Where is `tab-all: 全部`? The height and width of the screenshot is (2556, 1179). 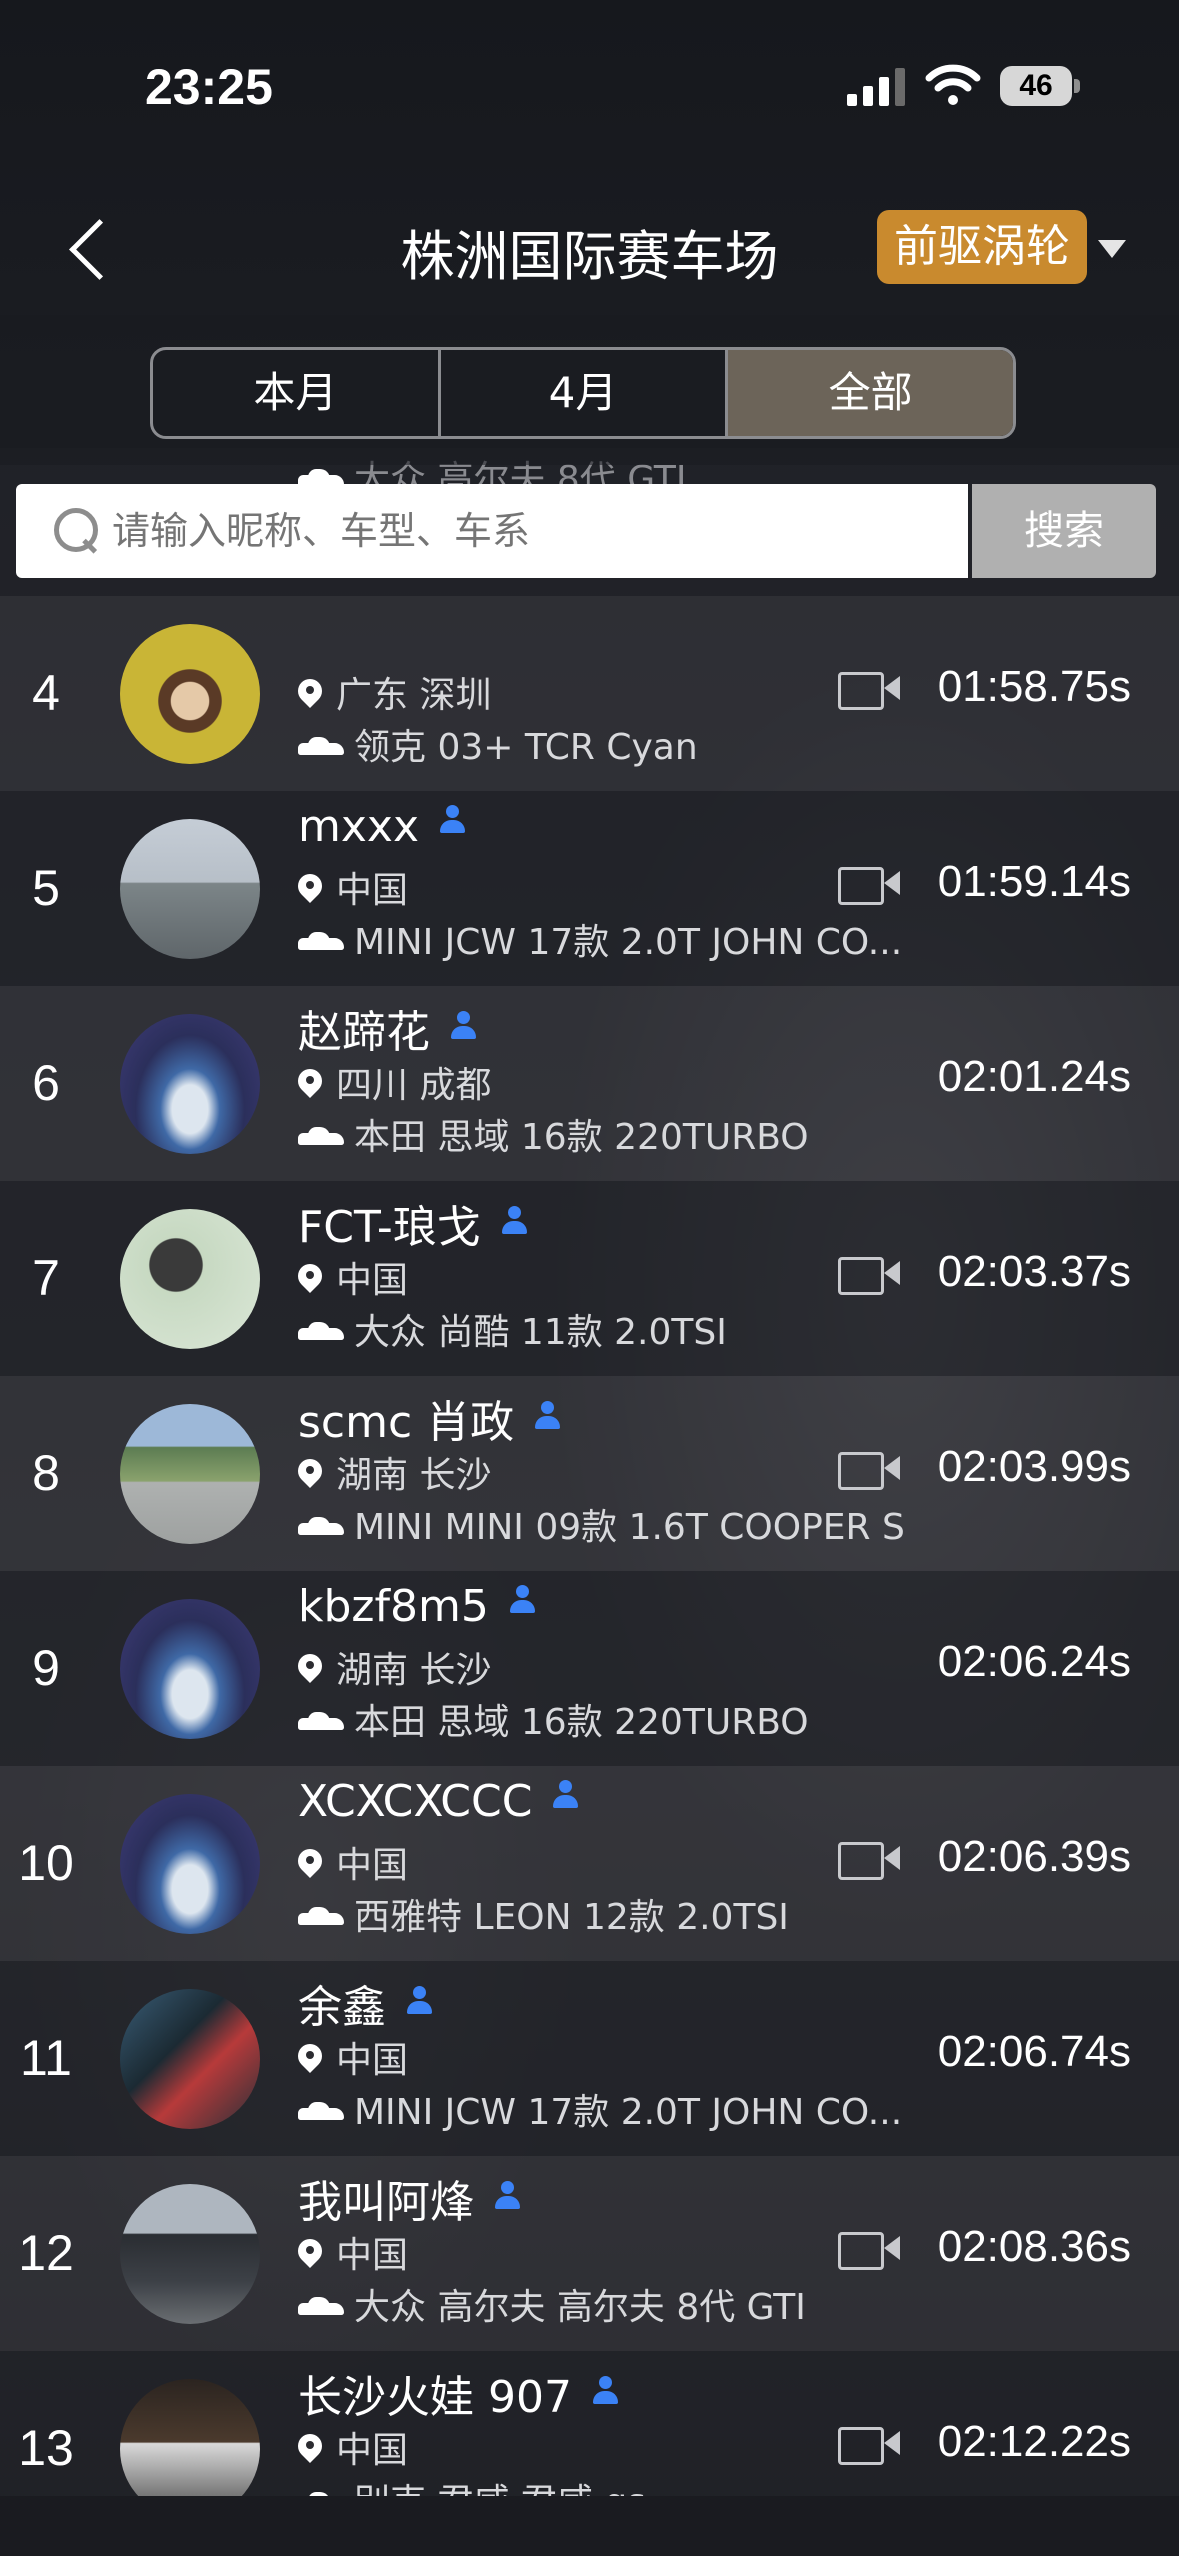
tab-all: 全部 is located at coordinates (870, 393).